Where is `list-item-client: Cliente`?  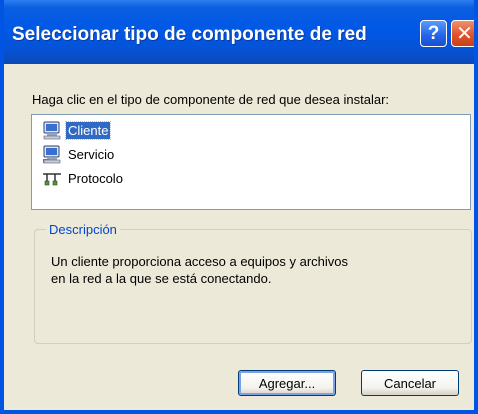 list-item-client: Cliente is located at coordinates (77, 130).